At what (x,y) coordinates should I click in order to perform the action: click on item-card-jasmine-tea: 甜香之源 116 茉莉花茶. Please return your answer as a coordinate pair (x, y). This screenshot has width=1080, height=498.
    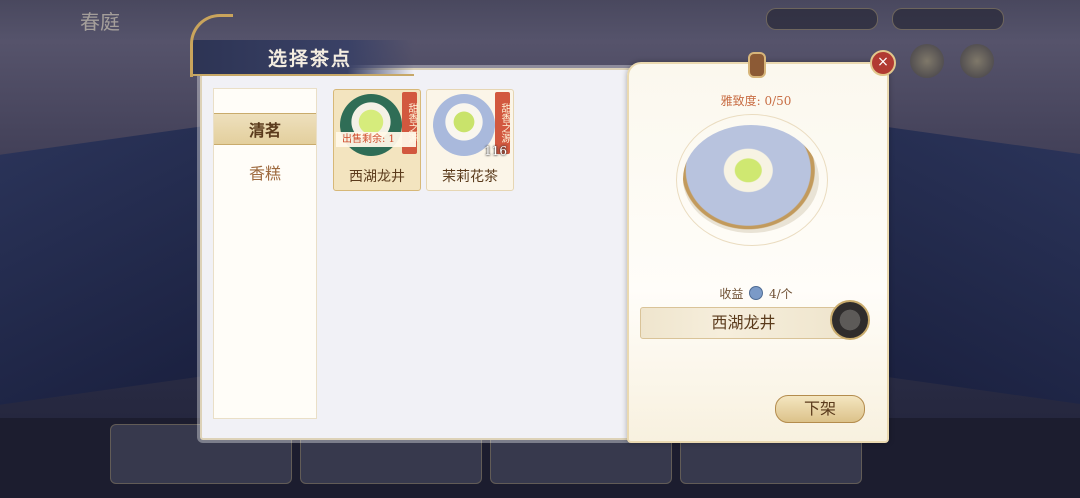
    Looking at the image, I should click on (470, 140).